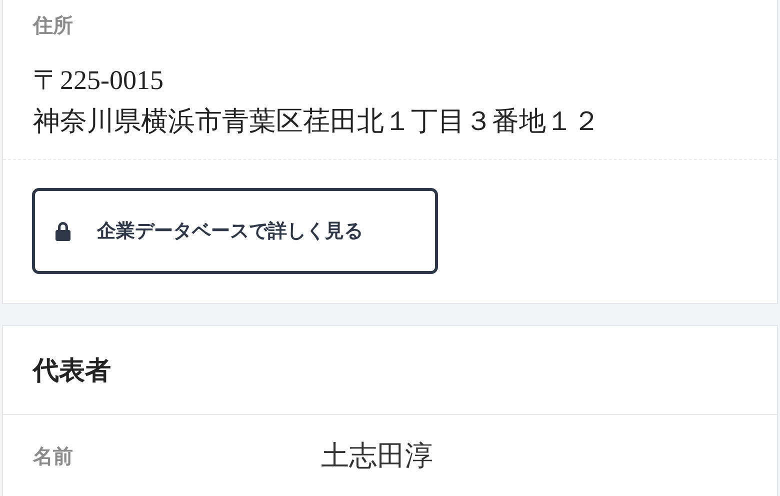 The height and width of the screenshot is (496, 780). I want to click on lock-icon, so click(63, 231).